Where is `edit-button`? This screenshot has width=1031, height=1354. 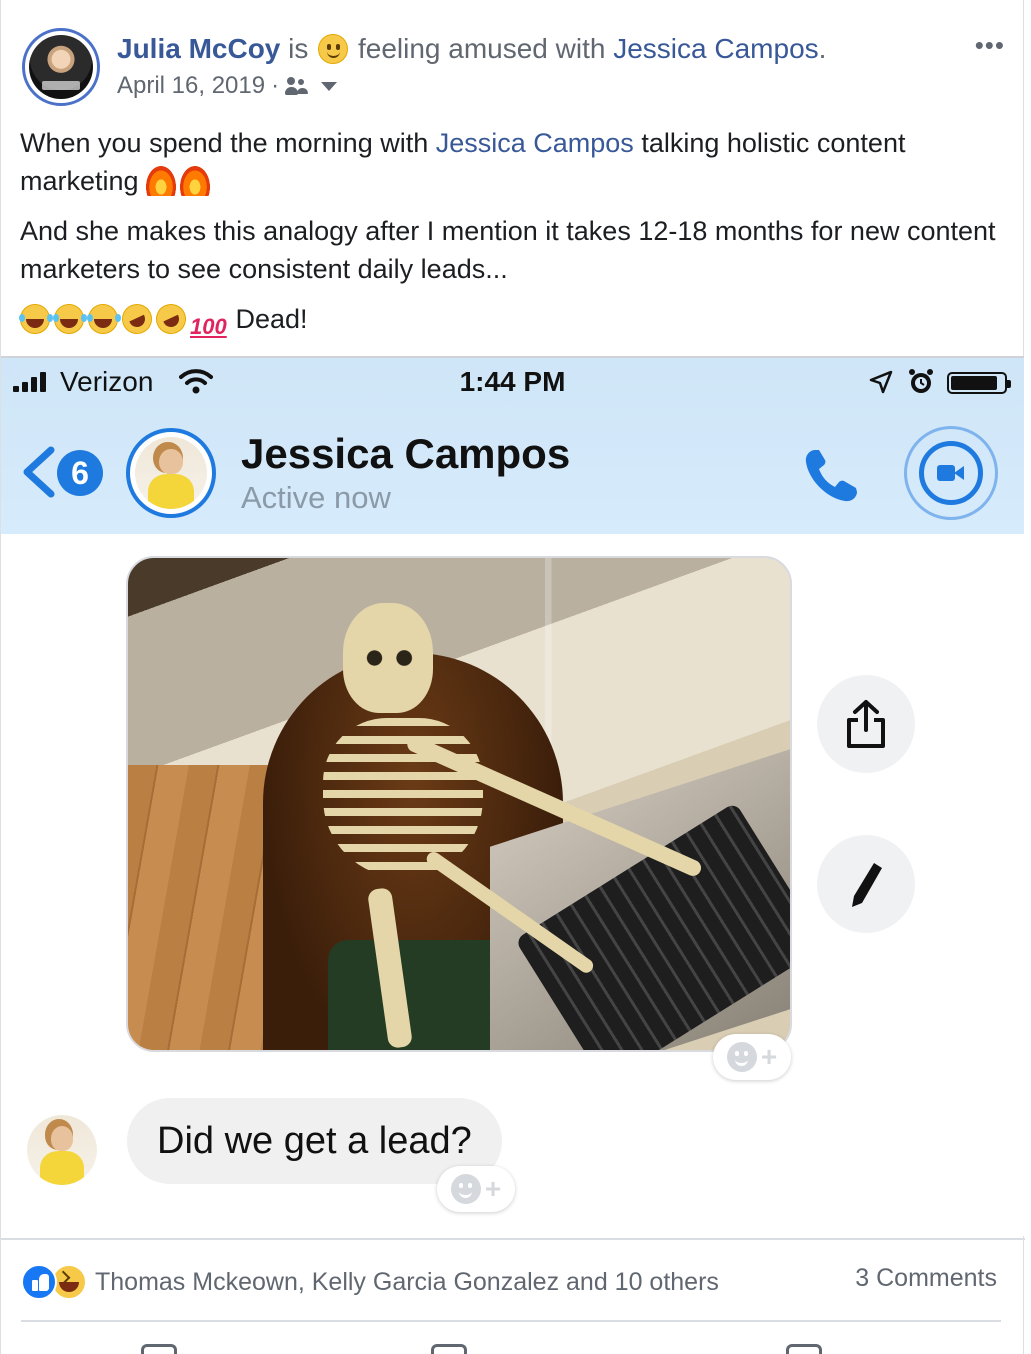
edit-button is located at coordinates (866, 884).